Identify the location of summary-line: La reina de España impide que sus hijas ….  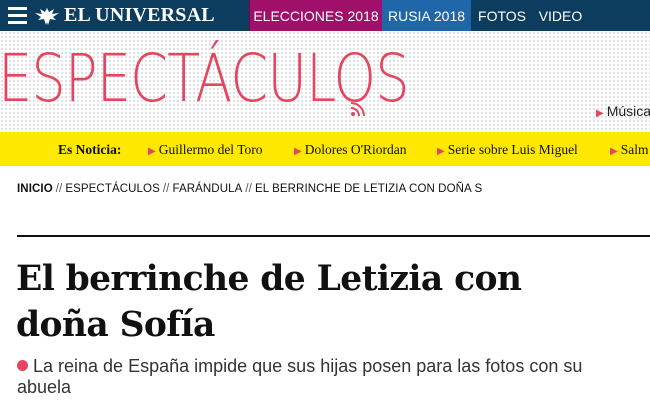
(308, 366).